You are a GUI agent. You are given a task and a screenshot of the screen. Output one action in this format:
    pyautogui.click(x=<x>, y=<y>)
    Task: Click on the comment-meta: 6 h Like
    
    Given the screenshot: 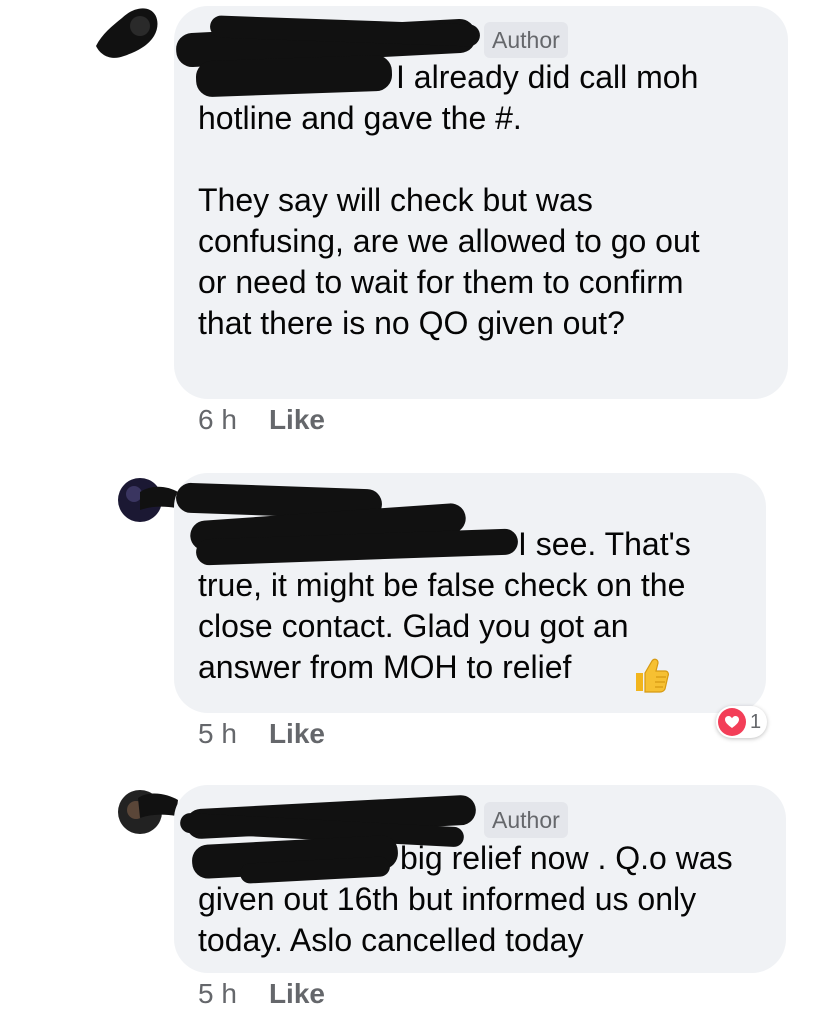 What is the action you would take?
    pyautogui.click(x=261, y=420)
    